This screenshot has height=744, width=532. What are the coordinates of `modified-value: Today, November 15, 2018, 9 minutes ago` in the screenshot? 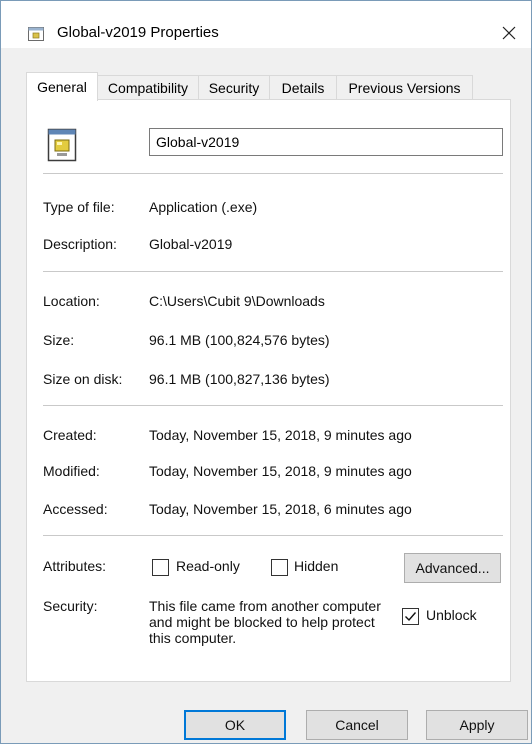 It's located at (280, 471).